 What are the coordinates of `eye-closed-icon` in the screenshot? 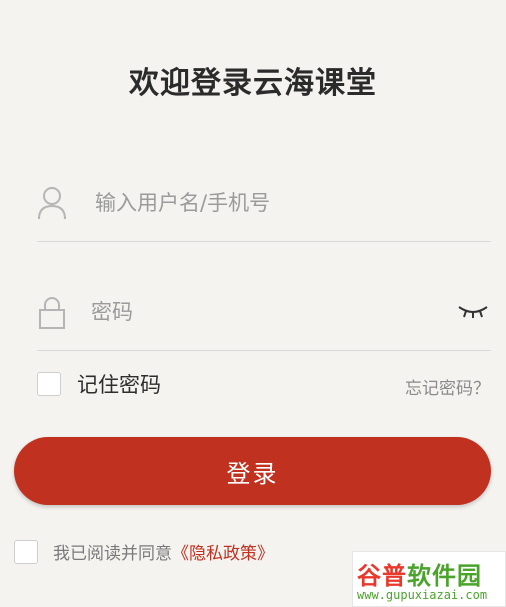 It's located at (473, 311).